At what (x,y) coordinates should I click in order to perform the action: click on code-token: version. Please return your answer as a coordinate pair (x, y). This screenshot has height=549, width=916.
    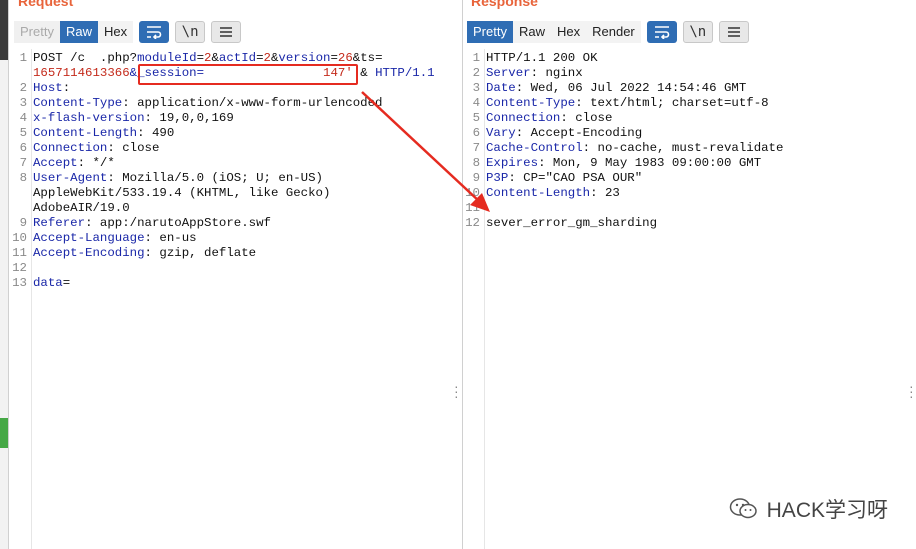
    Looking at the image, I should click on (304, 58).